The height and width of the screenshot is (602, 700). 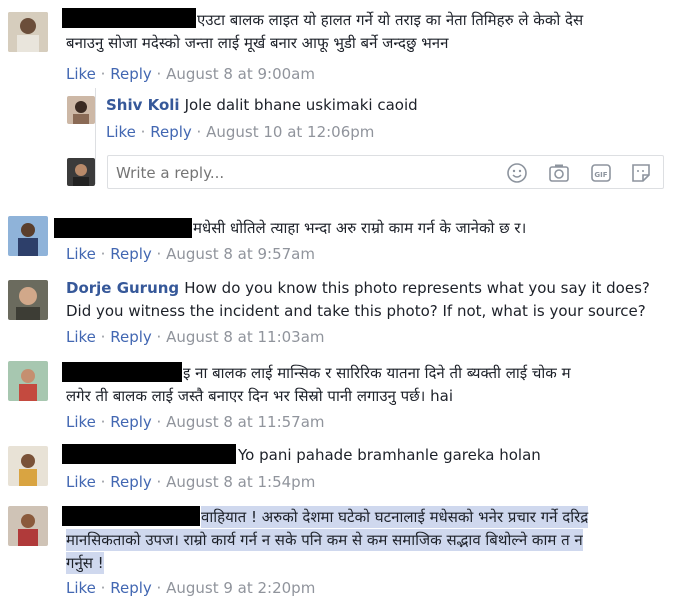 I want to click on comment-actions: Like · Reply · August 8 at 11:03am, so click(x=195, y=337).